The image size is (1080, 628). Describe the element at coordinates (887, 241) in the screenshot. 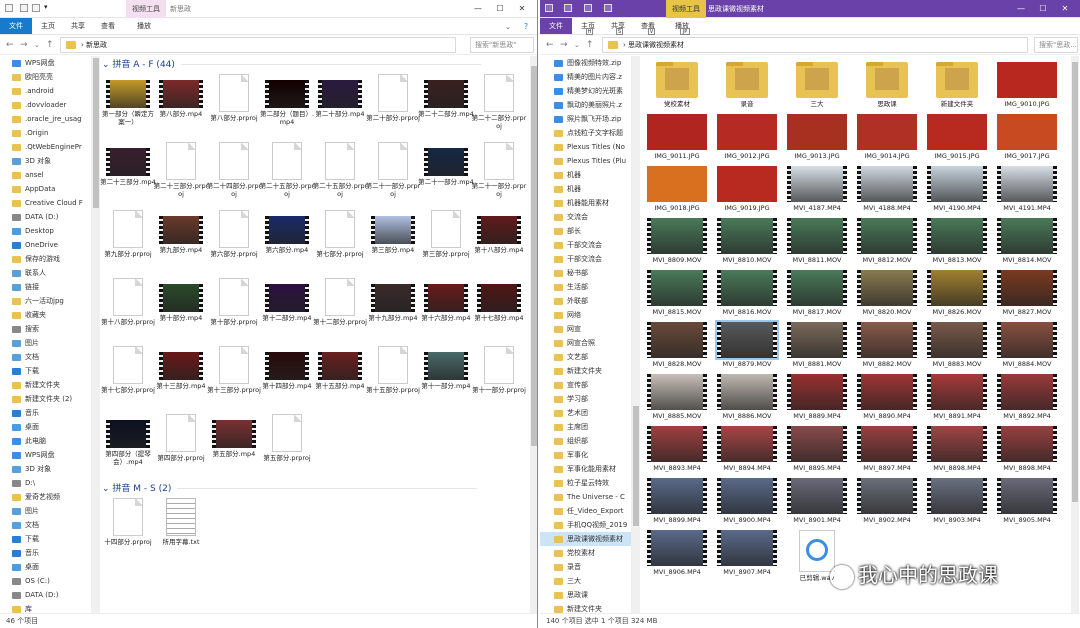

I see `video-item: MVI_8812.MOV` at that location.